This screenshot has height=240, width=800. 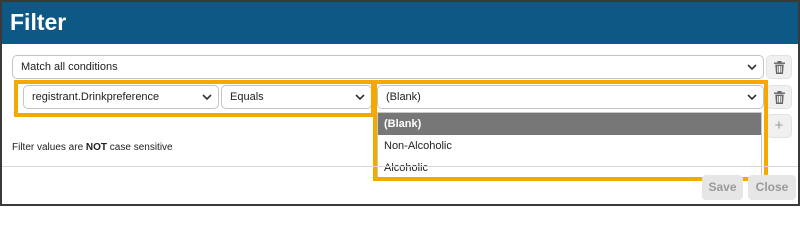 I want to click on delete-match-button, so click(x=779, y=67).